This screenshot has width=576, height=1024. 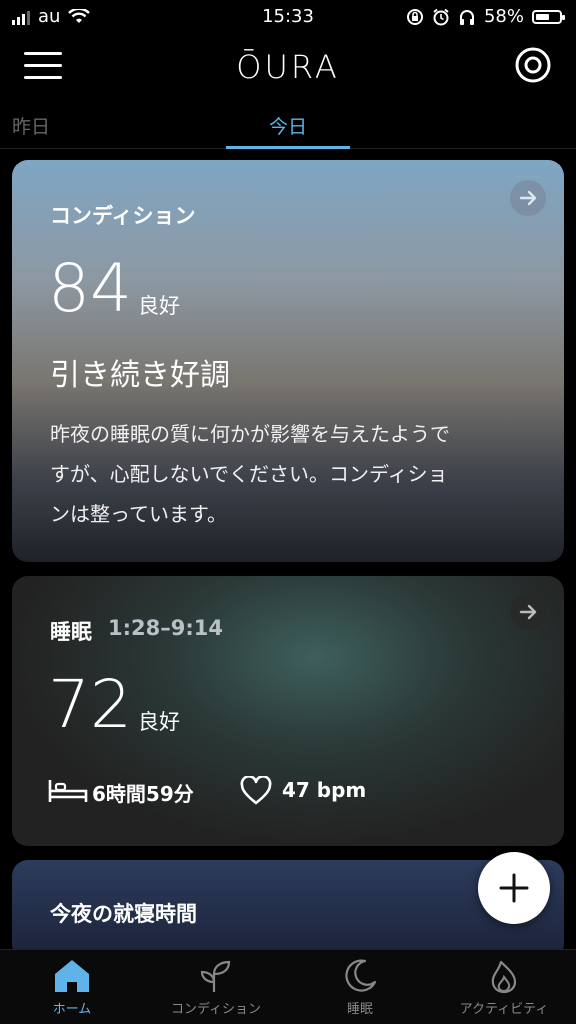 What do you see at coordinates (138, 514) in the screenshot?
I see `readiness-description-line: ンは整っています。` at bounding box center [138, 514].